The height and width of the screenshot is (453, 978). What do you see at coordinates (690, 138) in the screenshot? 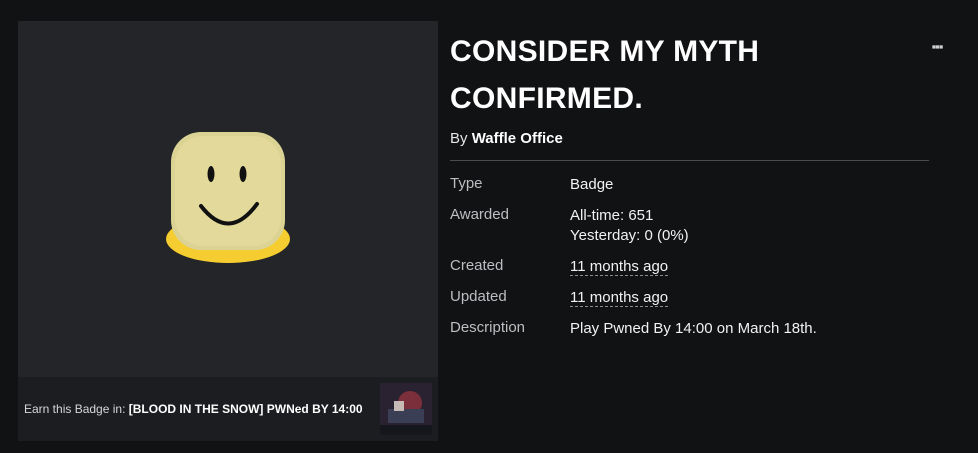
I see `creator-line: By Waffle Office` at bounding box center [690, 138].